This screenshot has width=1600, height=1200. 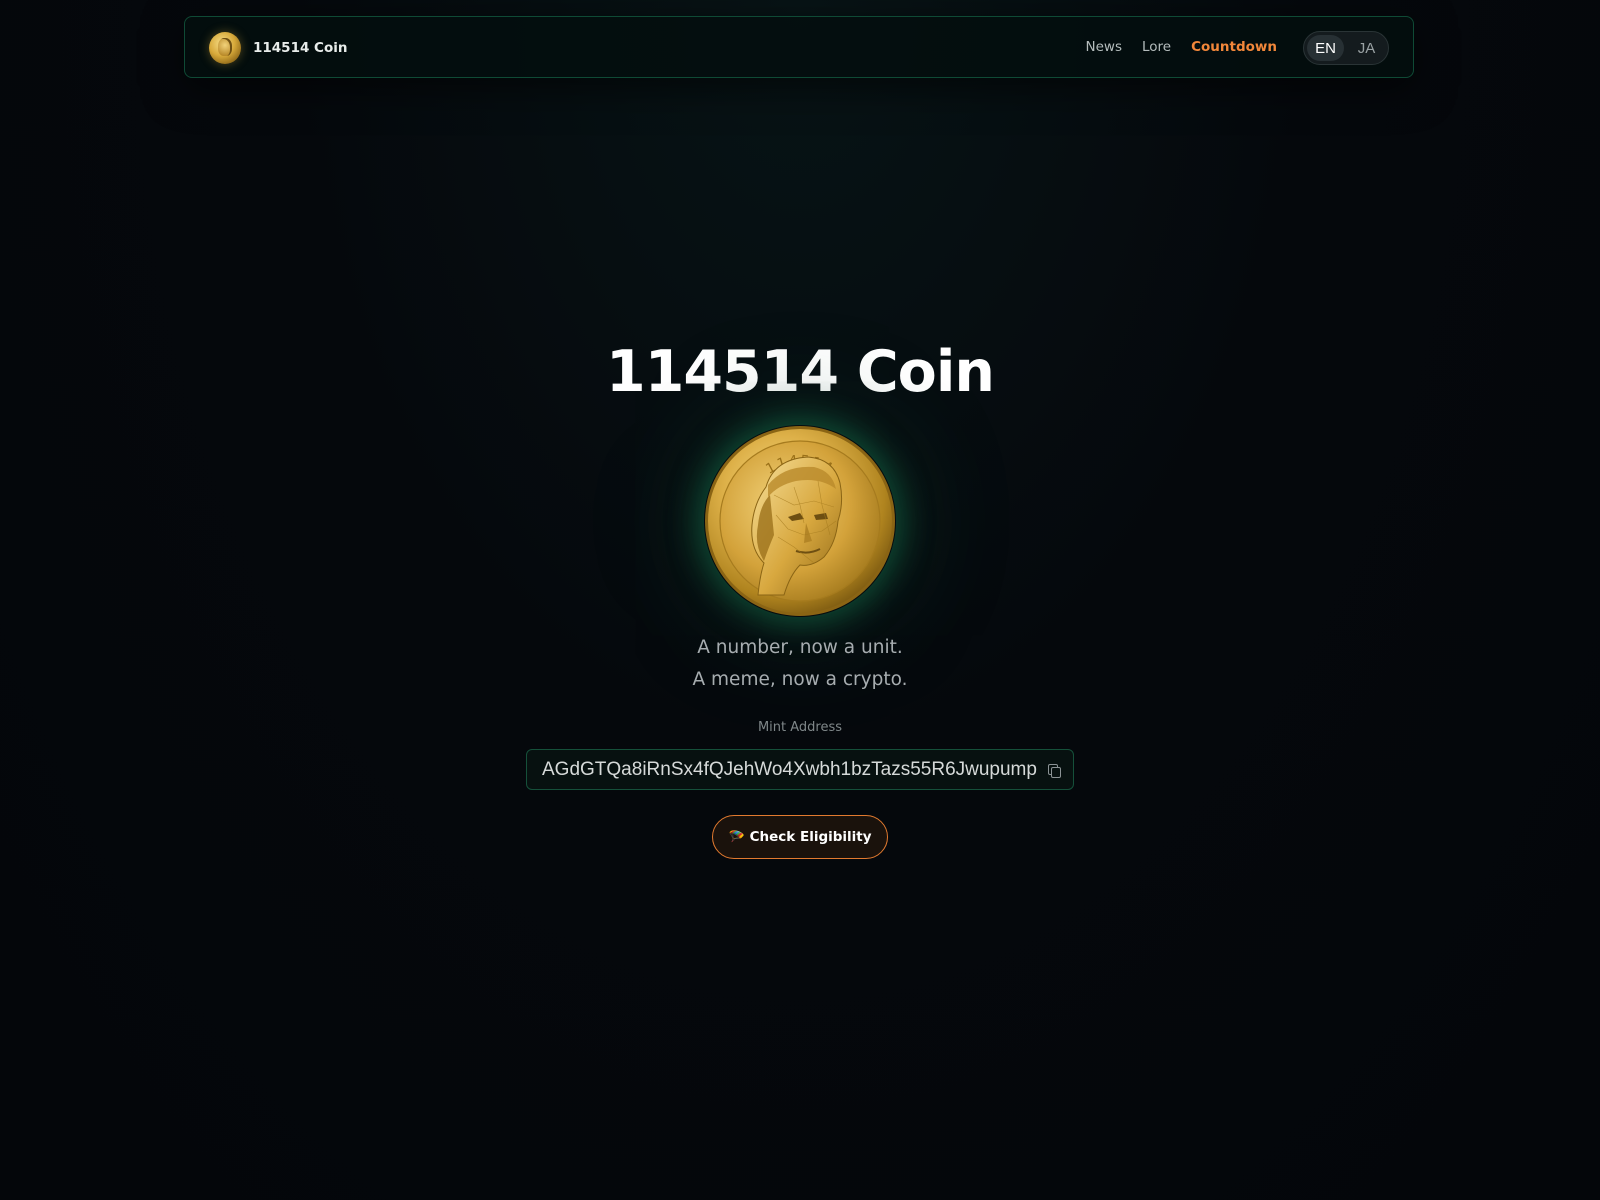 What do you see at coordinates (225, 48) in the screenshot?
I see `coin-logo-icon` at bounding box center [225, 48].